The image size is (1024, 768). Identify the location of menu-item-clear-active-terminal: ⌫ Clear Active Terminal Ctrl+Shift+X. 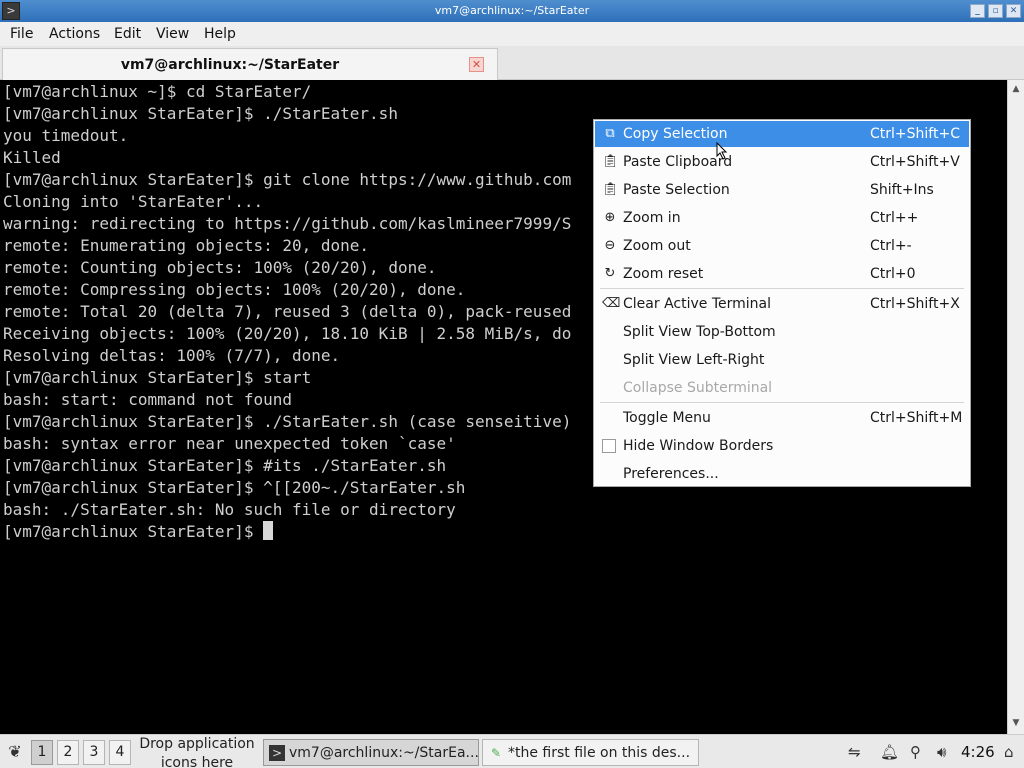
(782, 304).